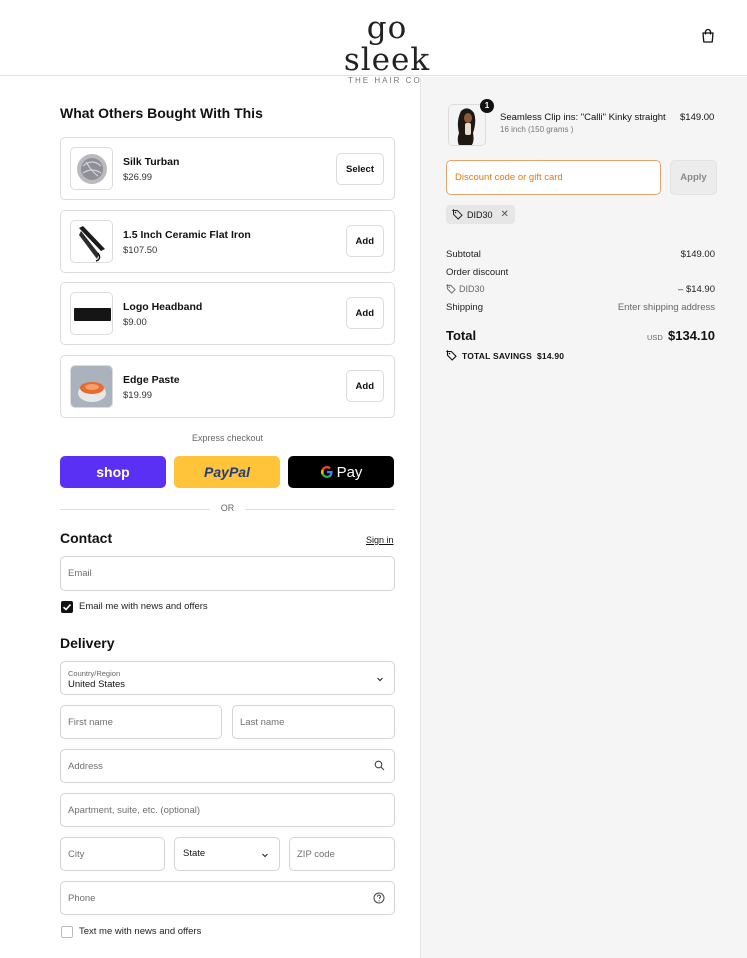 This screenshot has width=747, height=958. Describe the element at coordinates (666, 307) in the screenshot. I see `shipping-value: Enter shipping address` at that location.